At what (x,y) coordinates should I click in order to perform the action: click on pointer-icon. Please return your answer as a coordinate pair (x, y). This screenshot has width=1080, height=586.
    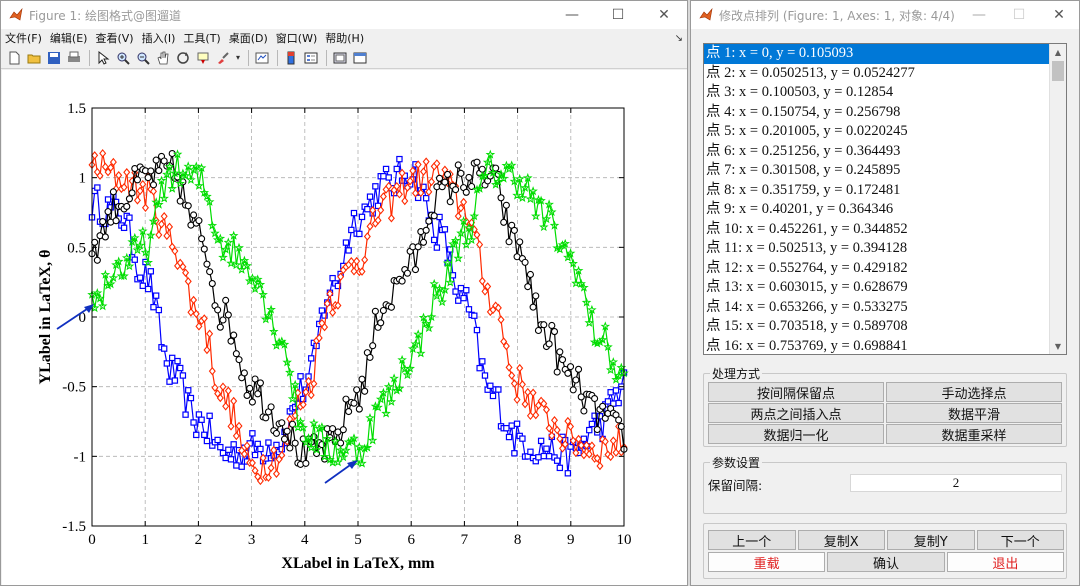
    Looking at the image, I should click on (103, 58).